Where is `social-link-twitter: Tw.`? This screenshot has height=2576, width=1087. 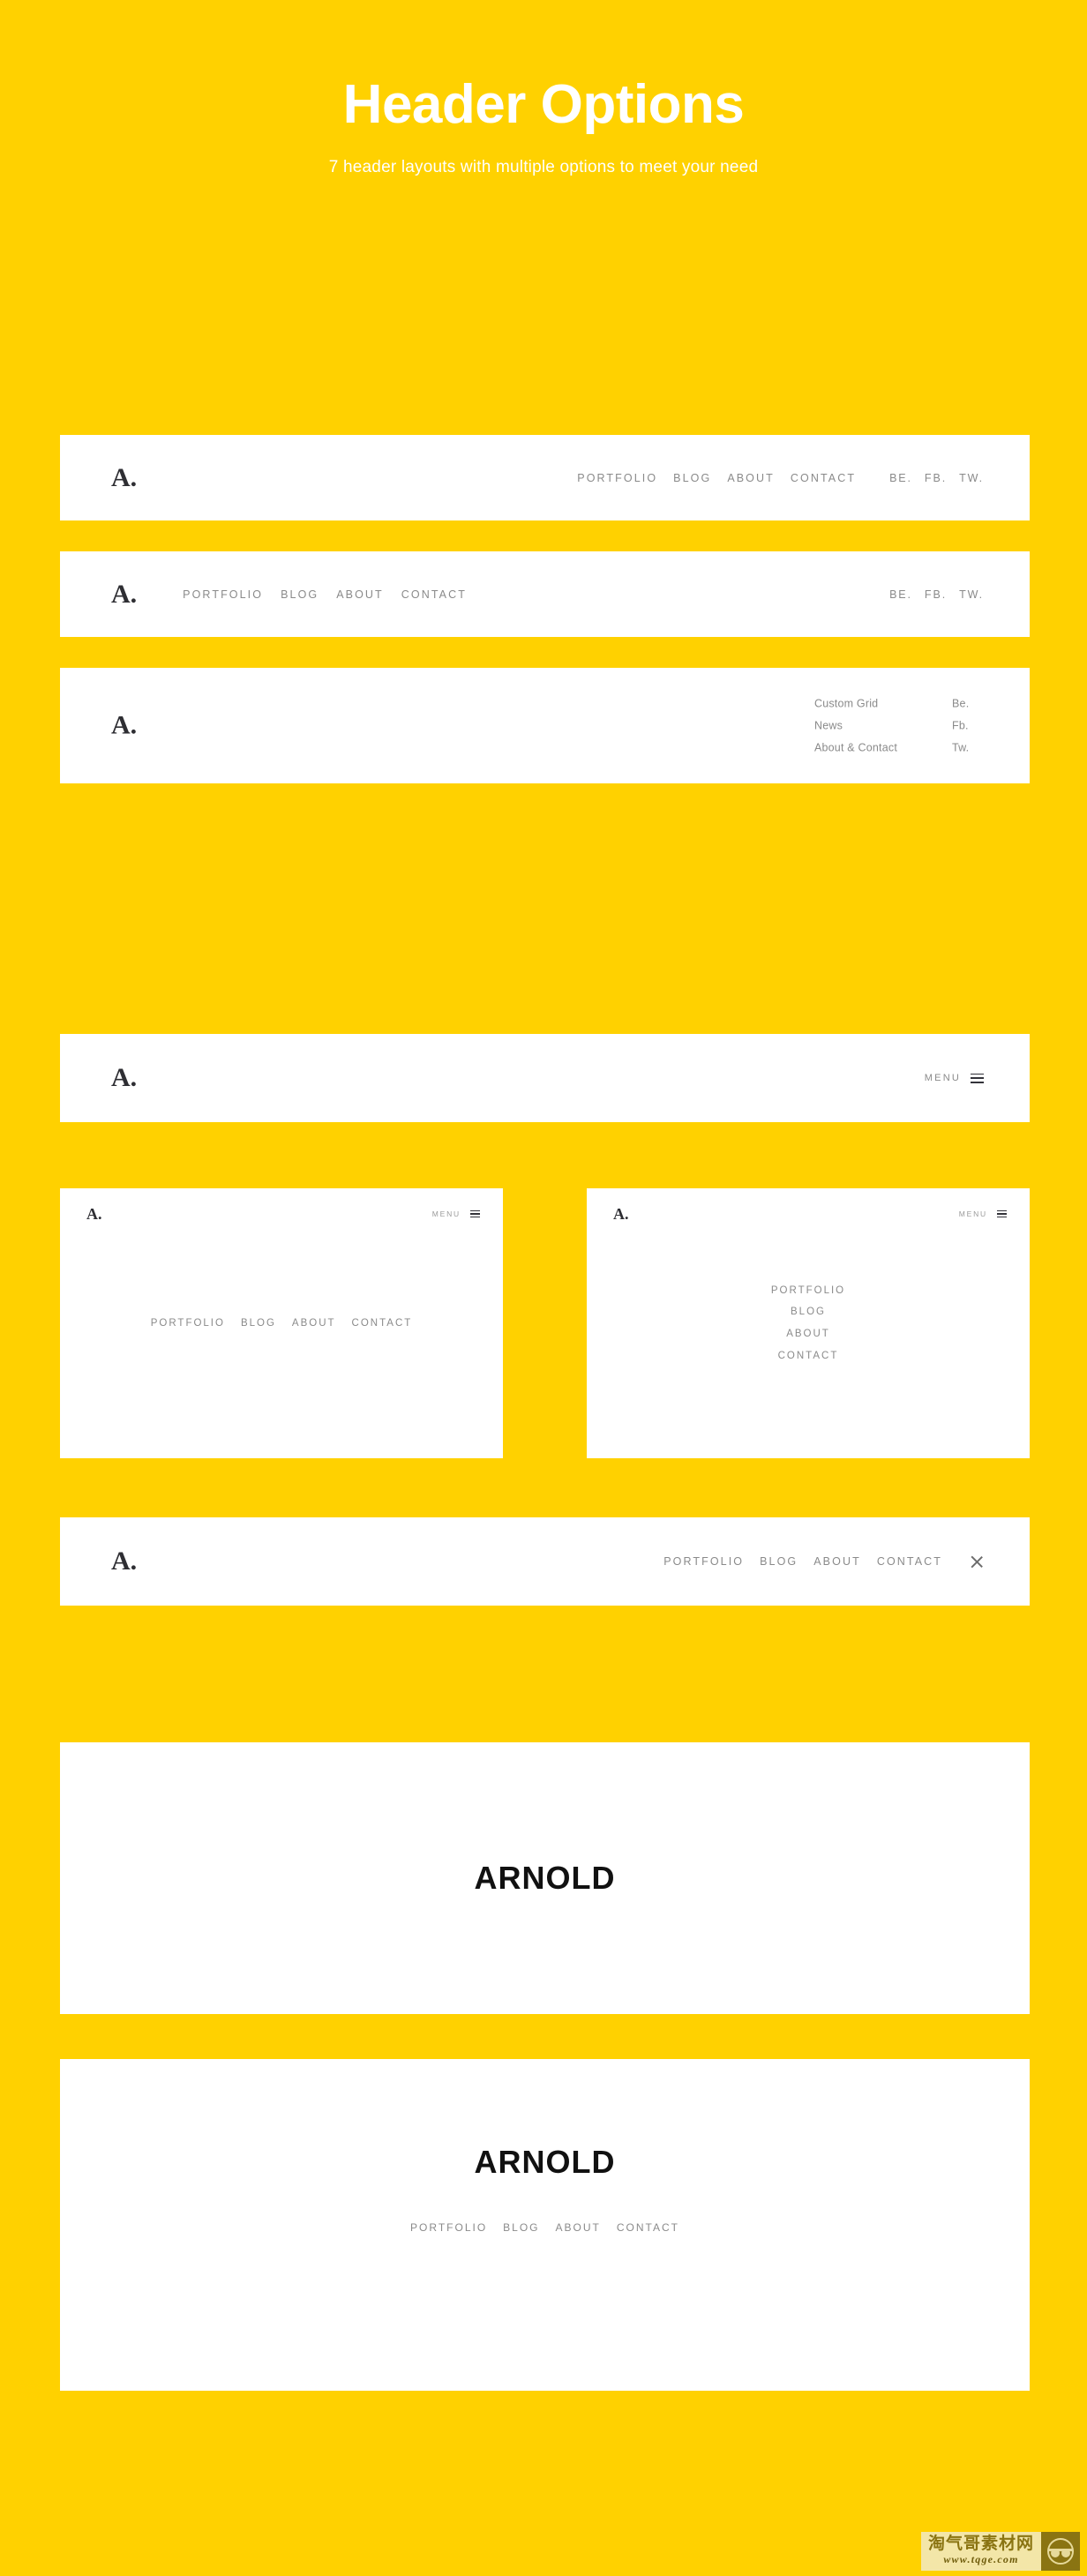
social-link-twitter: Tw. is located at coordinates (968, 748).